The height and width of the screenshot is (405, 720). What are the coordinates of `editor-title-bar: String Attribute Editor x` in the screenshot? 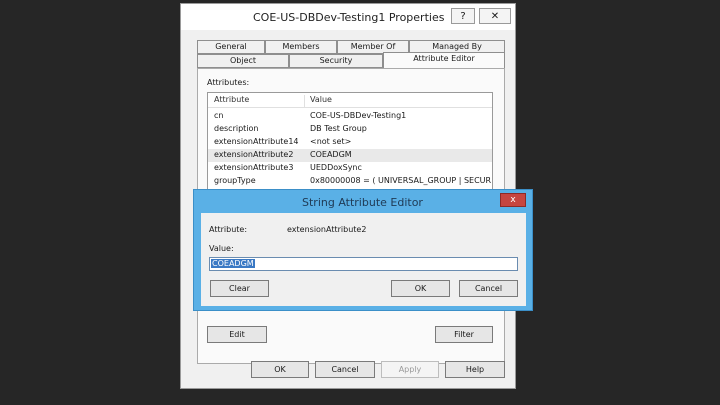 It's located at (363, 201).